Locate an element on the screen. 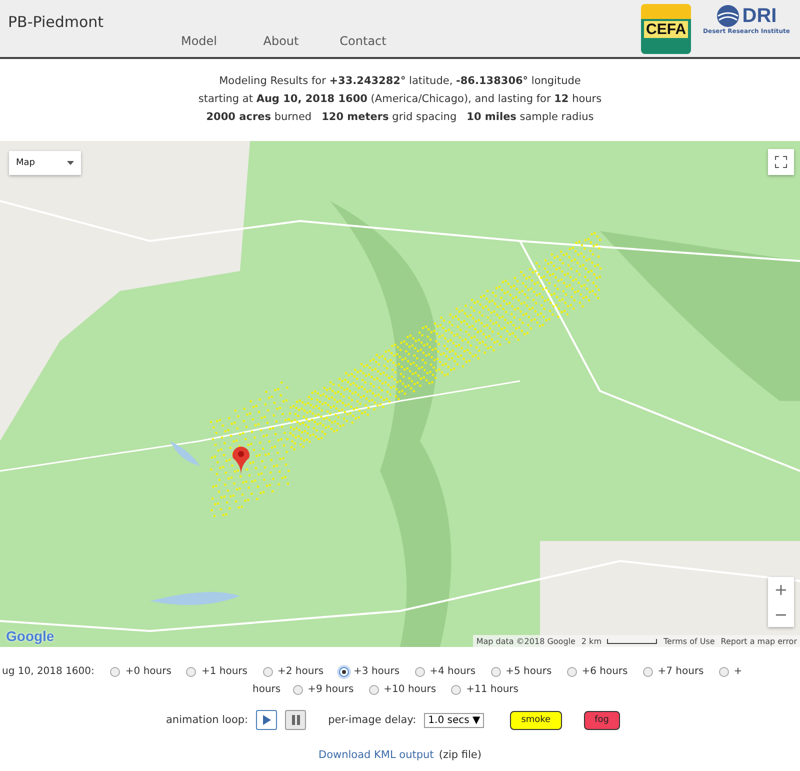 The height and width of the screenshot is (771, 800). layer-toggle: fog is located at coordinates (602, 720).